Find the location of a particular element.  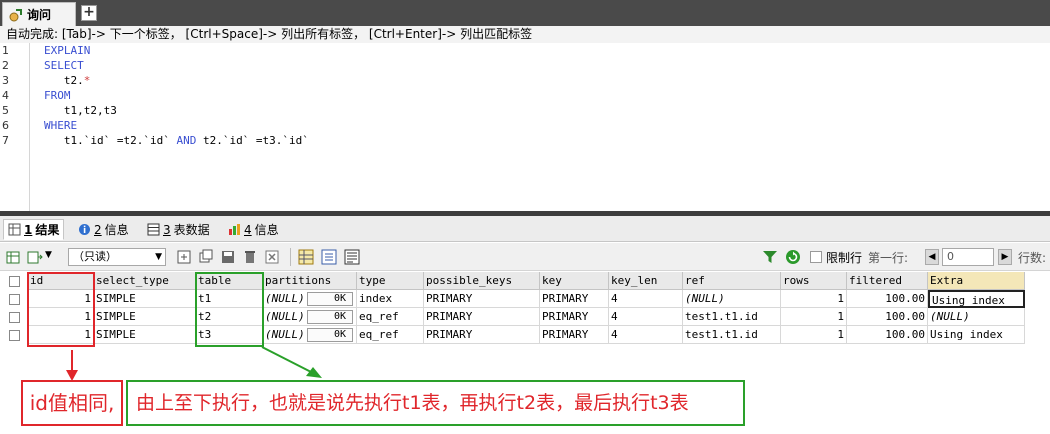

query-tab: 询问 is located at coordinates (39, 14).